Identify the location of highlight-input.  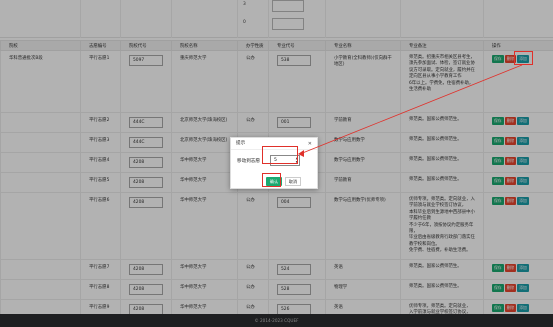
(280, 155).